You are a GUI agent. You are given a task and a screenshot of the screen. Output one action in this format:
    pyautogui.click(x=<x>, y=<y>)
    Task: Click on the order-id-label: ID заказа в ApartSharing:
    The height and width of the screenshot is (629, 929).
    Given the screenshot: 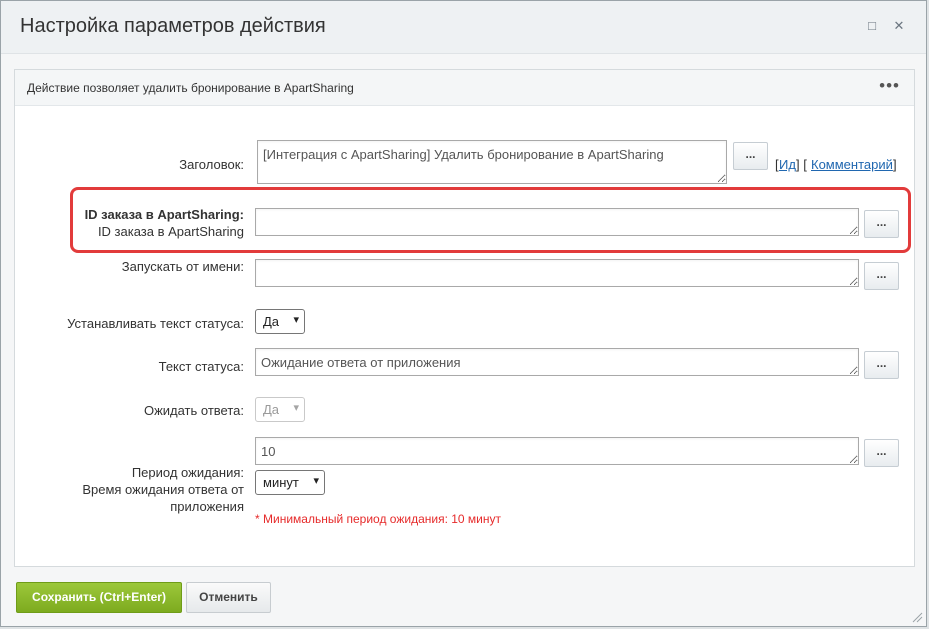 What is the action you would take?
    pyautogui.click(x=164, y=214)
    